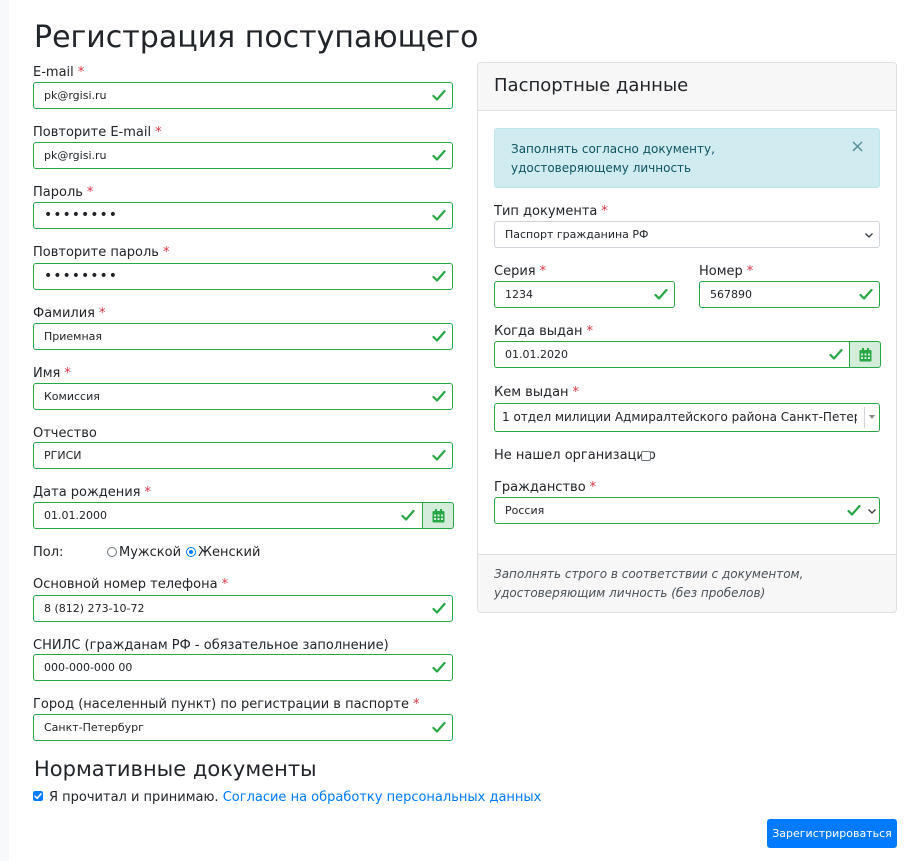  I want to click on number-label-text: Номер, so click(721, 271).